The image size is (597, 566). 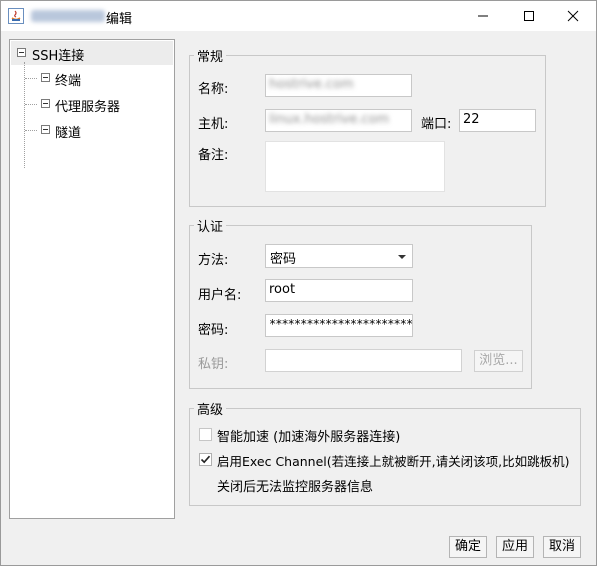 I want to click on host-label: 主机:, so click(x=213, y=124).